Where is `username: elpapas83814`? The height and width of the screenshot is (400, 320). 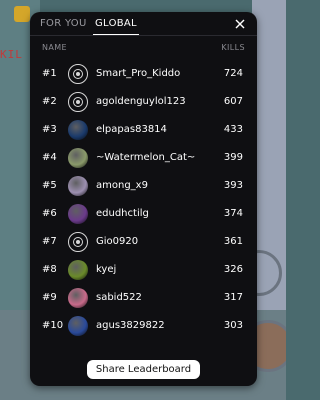
username: elpapas83814 is located at coordinates (131, 129).